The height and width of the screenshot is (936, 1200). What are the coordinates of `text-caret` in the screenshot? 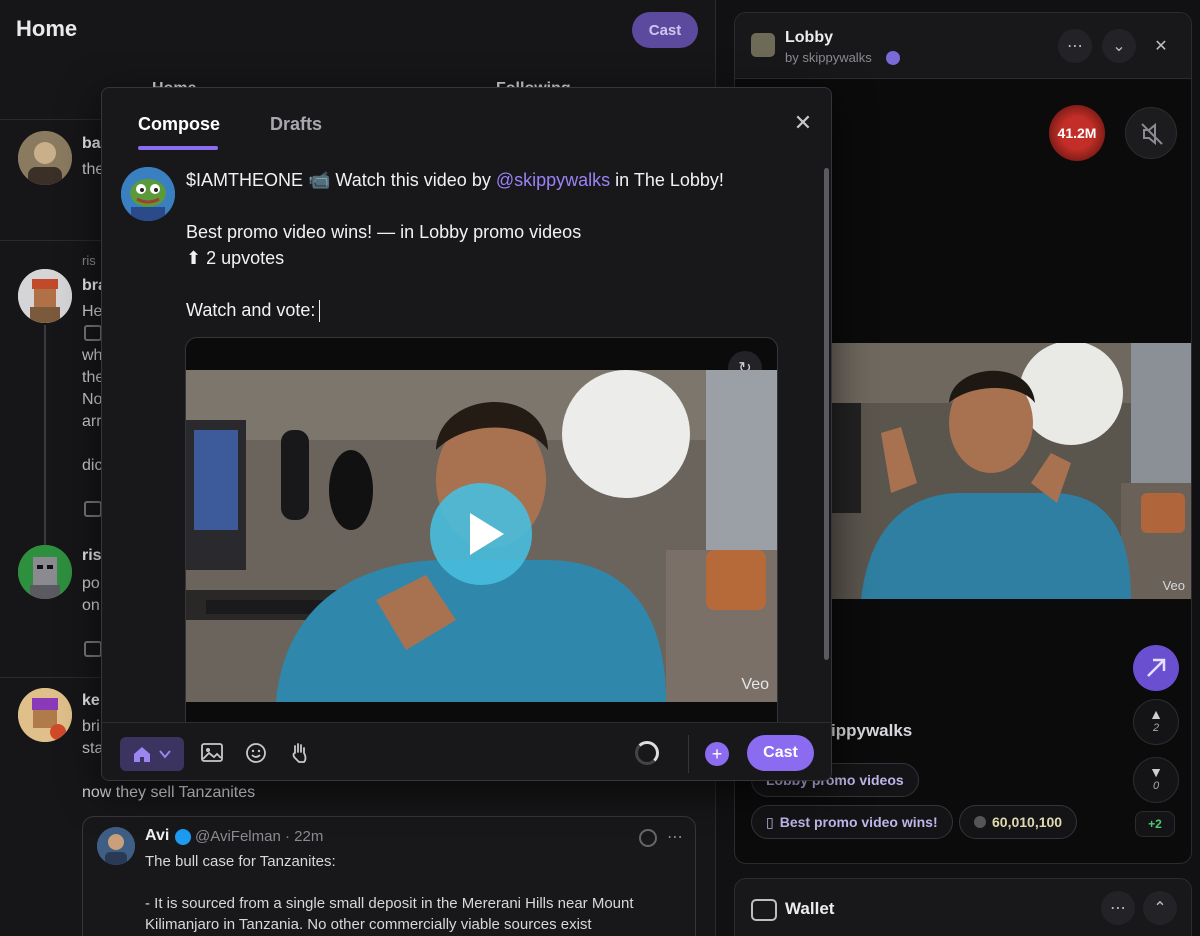 It's located at (320, 311).